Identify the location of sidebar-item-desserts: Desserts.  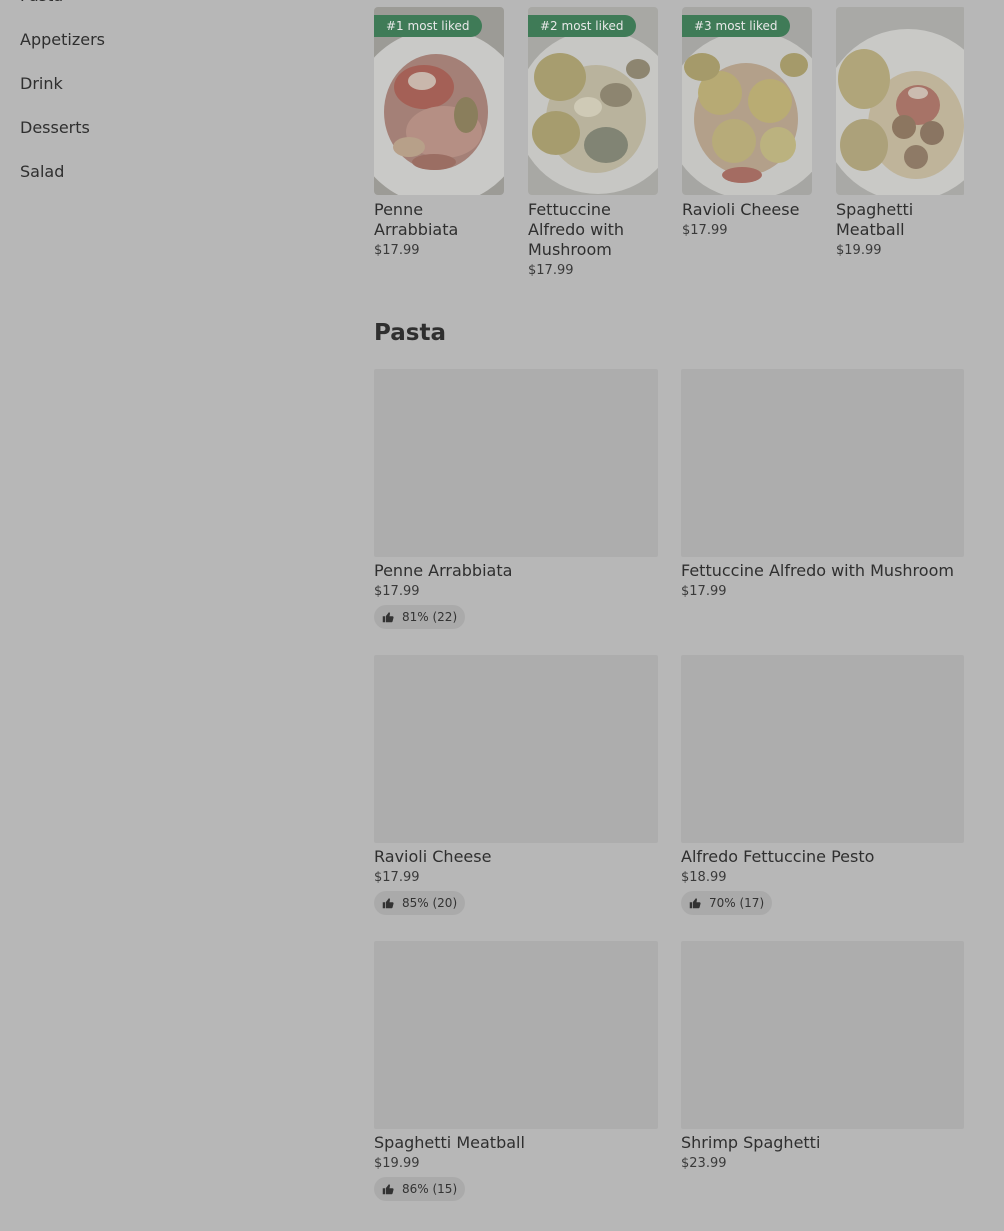
(170, 128).